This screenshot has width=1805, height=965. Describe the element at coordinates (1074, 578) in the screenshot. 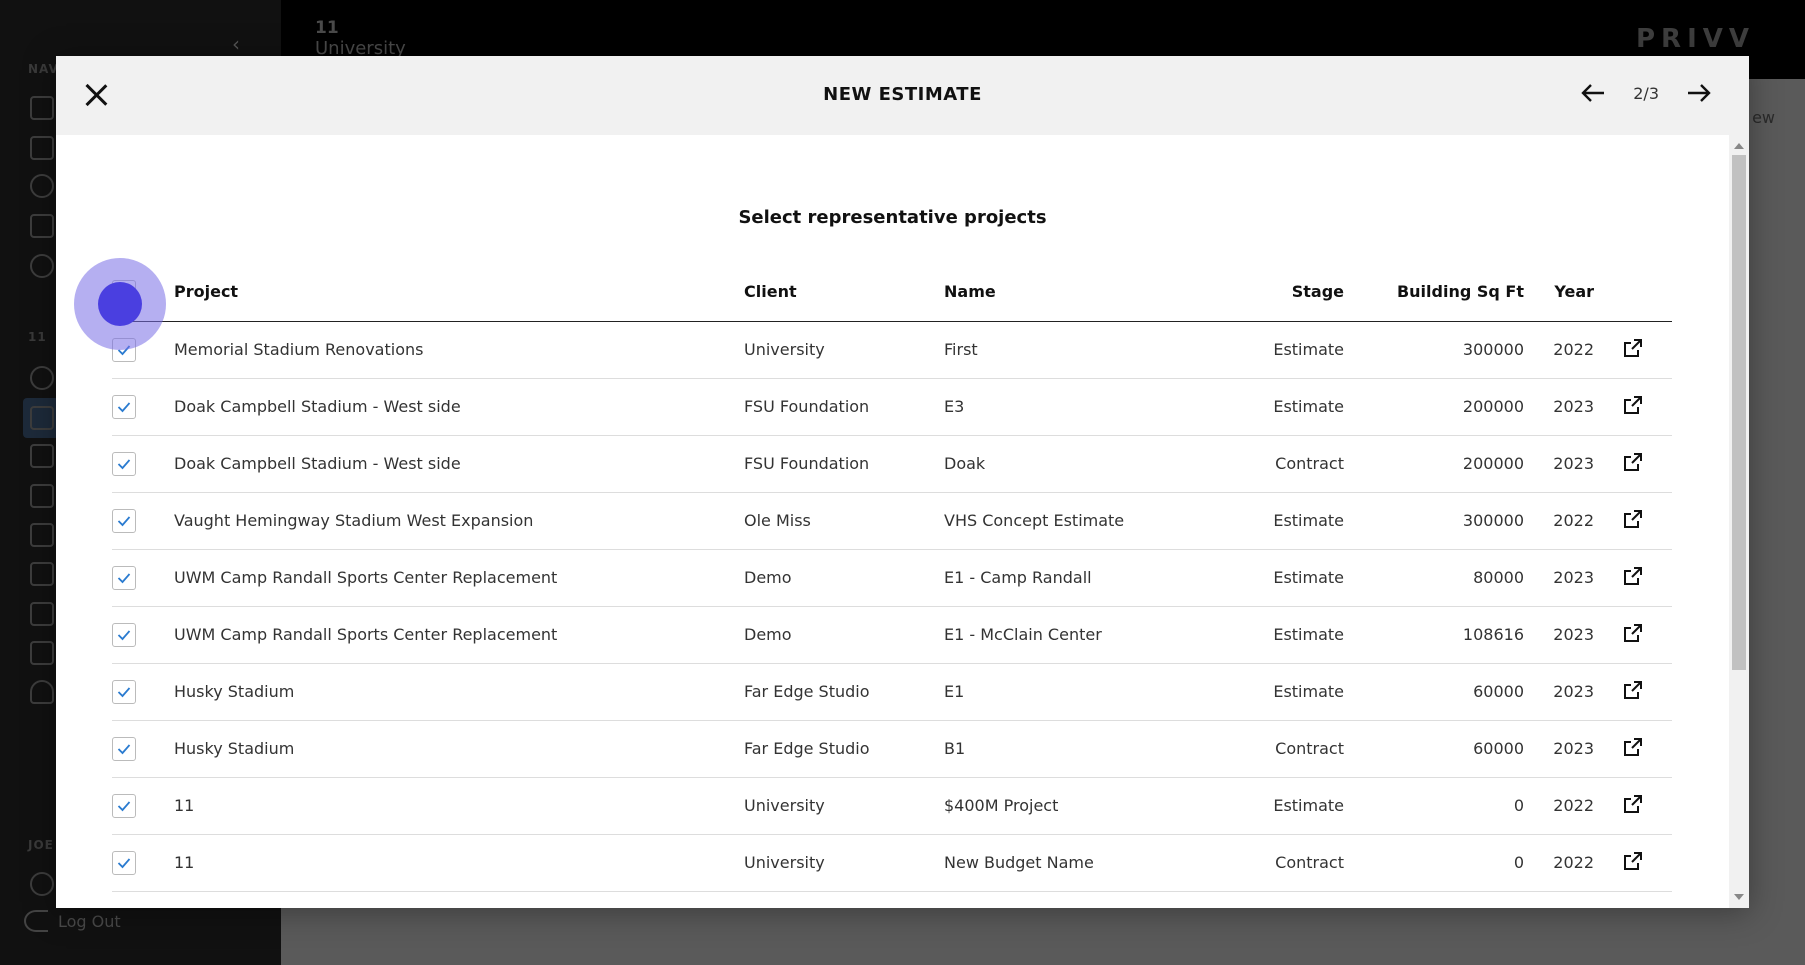

I see `cell-name: E1 - Camp Randall` at that location.